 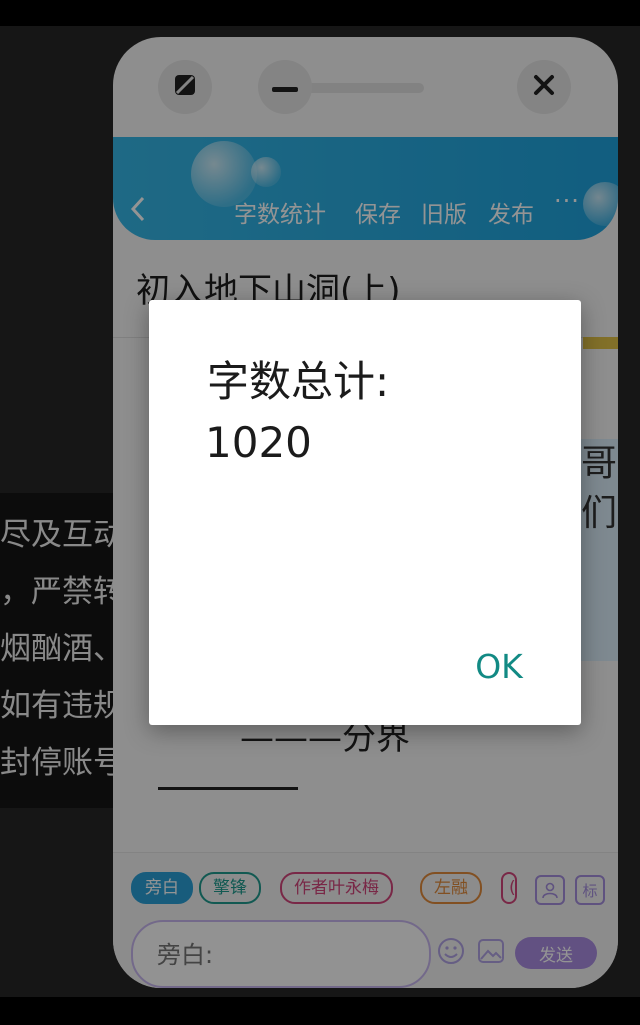 I want to click on dialog-title: 字数总计:, so click(x=298, y=381).